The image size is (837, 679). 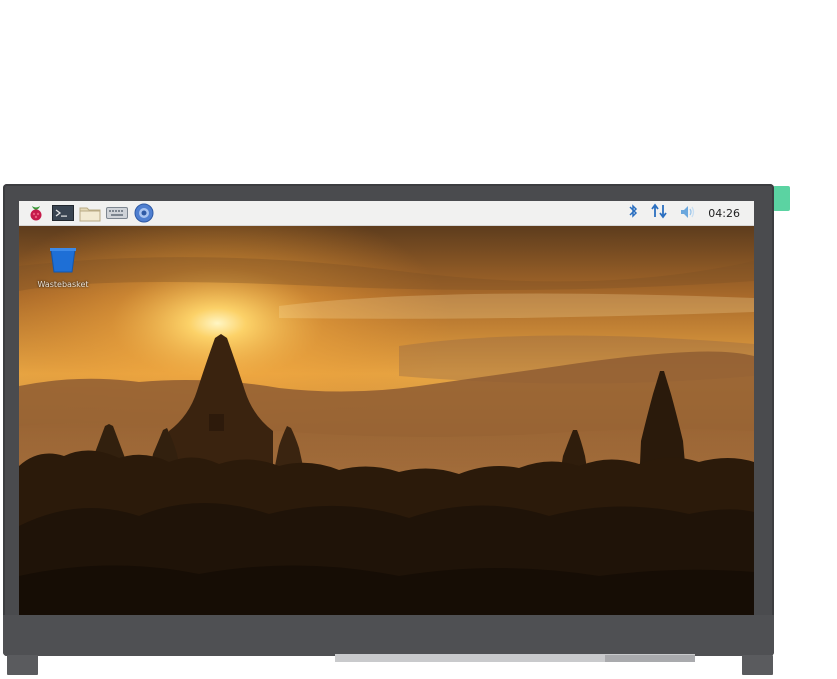 I want to click on display-foot-left, so click(x=22, y=665).